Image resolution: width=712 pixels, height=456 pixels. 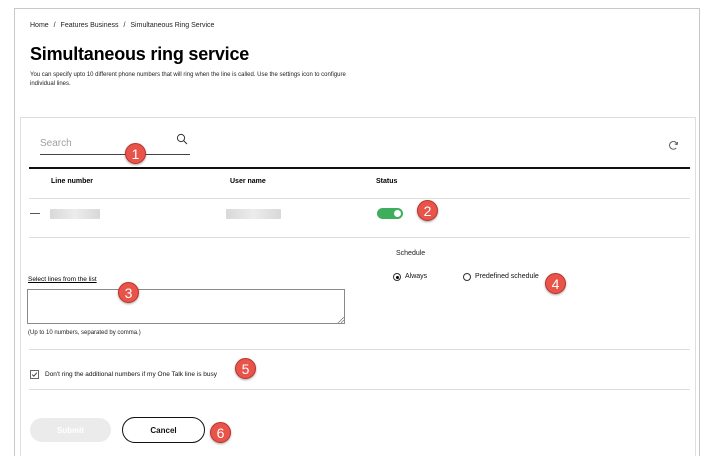 What do you see at coordinates (507, 276) in the screenshot?
I see `radio-predefined-schedule-label: Predefined schedule` at bounding box center [507, 276].